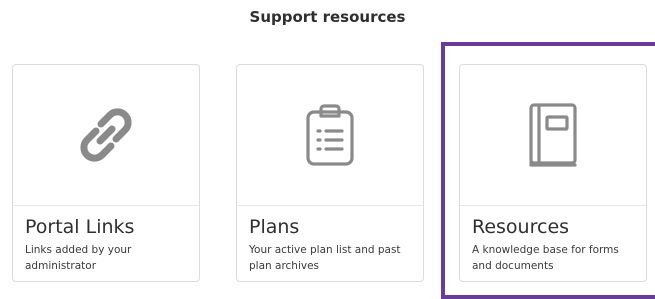  What do you see at coordinates (545, 258) in the screenshot?
I see `card-description: A knowledge base for forms and documents` at bounding box center [545, 258].